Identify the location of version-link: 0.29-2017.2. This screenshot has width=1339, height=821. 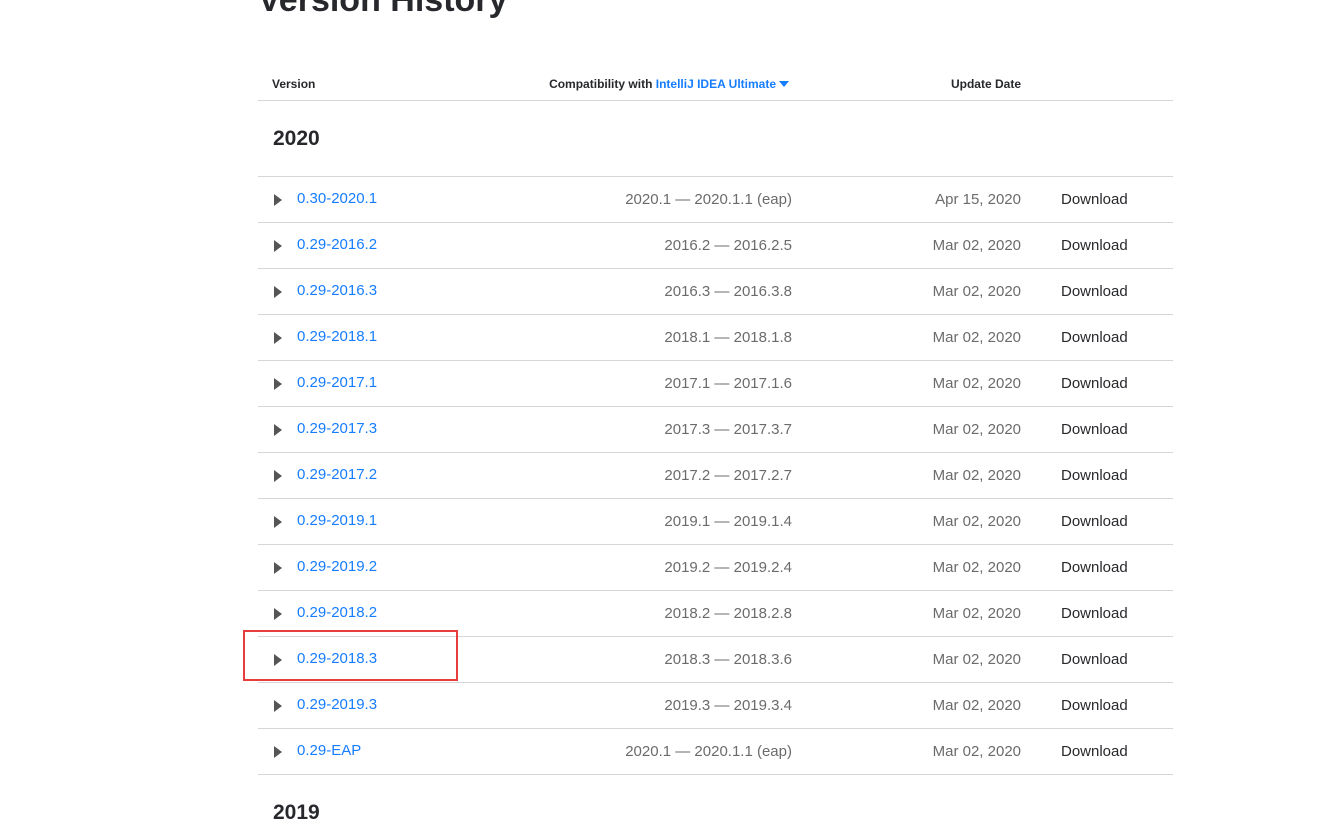
(337, 474).